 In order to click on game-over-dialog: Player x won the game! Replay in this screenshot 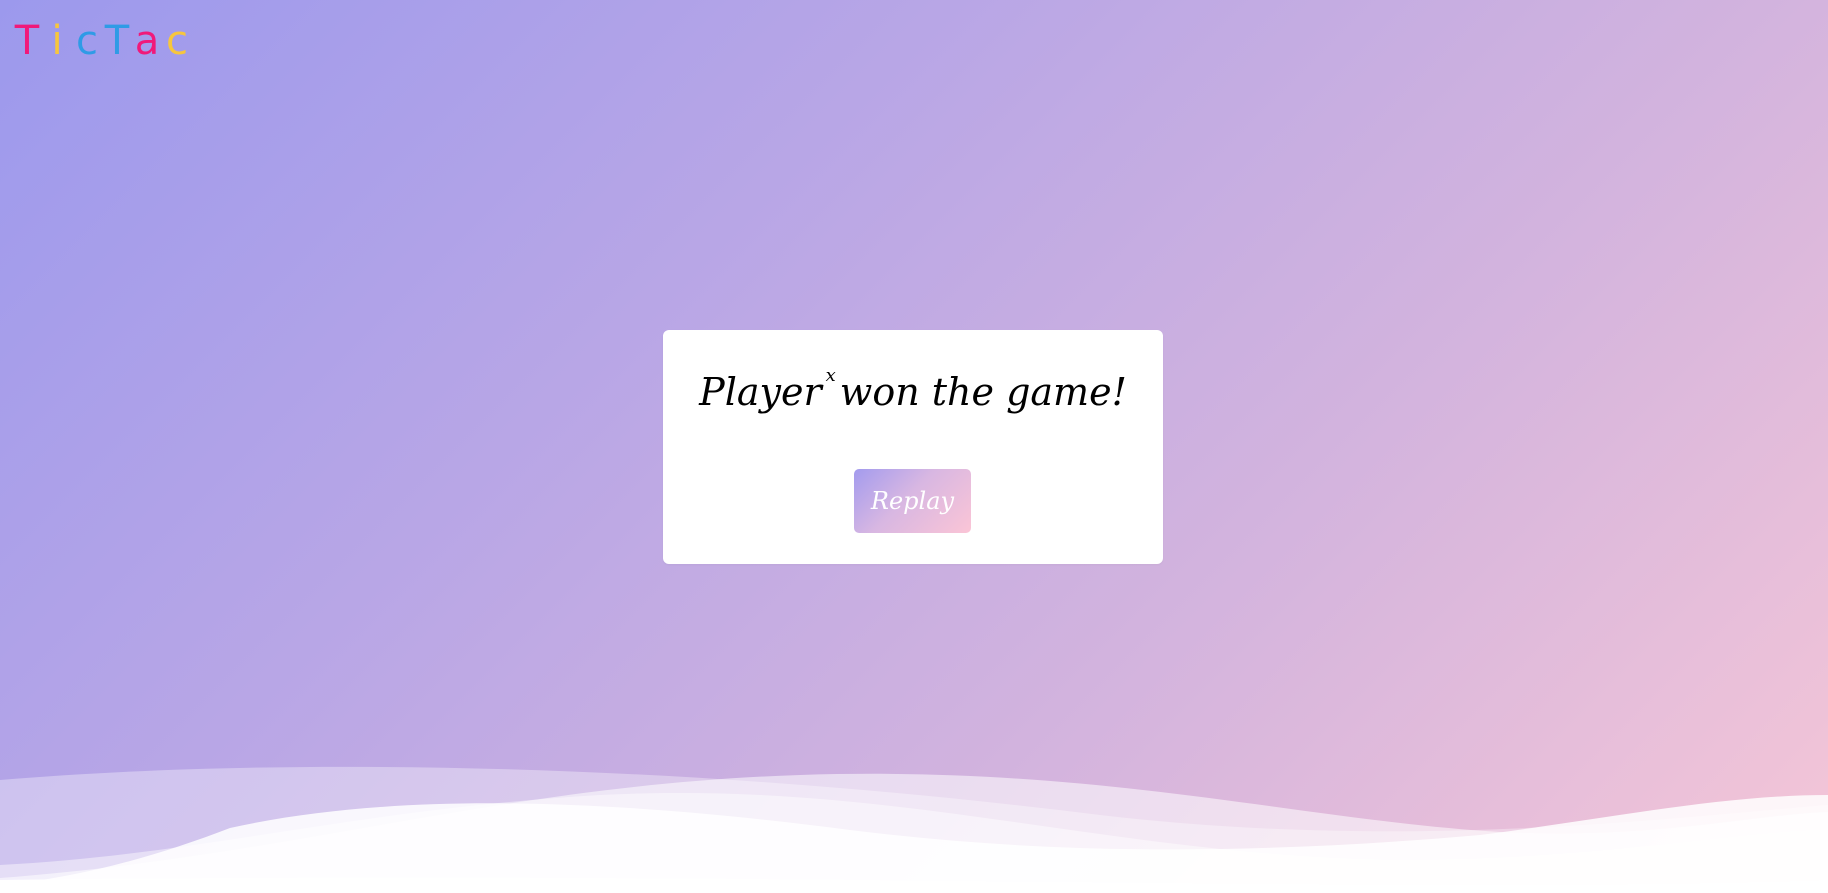, I will do `click(913, 447)`.